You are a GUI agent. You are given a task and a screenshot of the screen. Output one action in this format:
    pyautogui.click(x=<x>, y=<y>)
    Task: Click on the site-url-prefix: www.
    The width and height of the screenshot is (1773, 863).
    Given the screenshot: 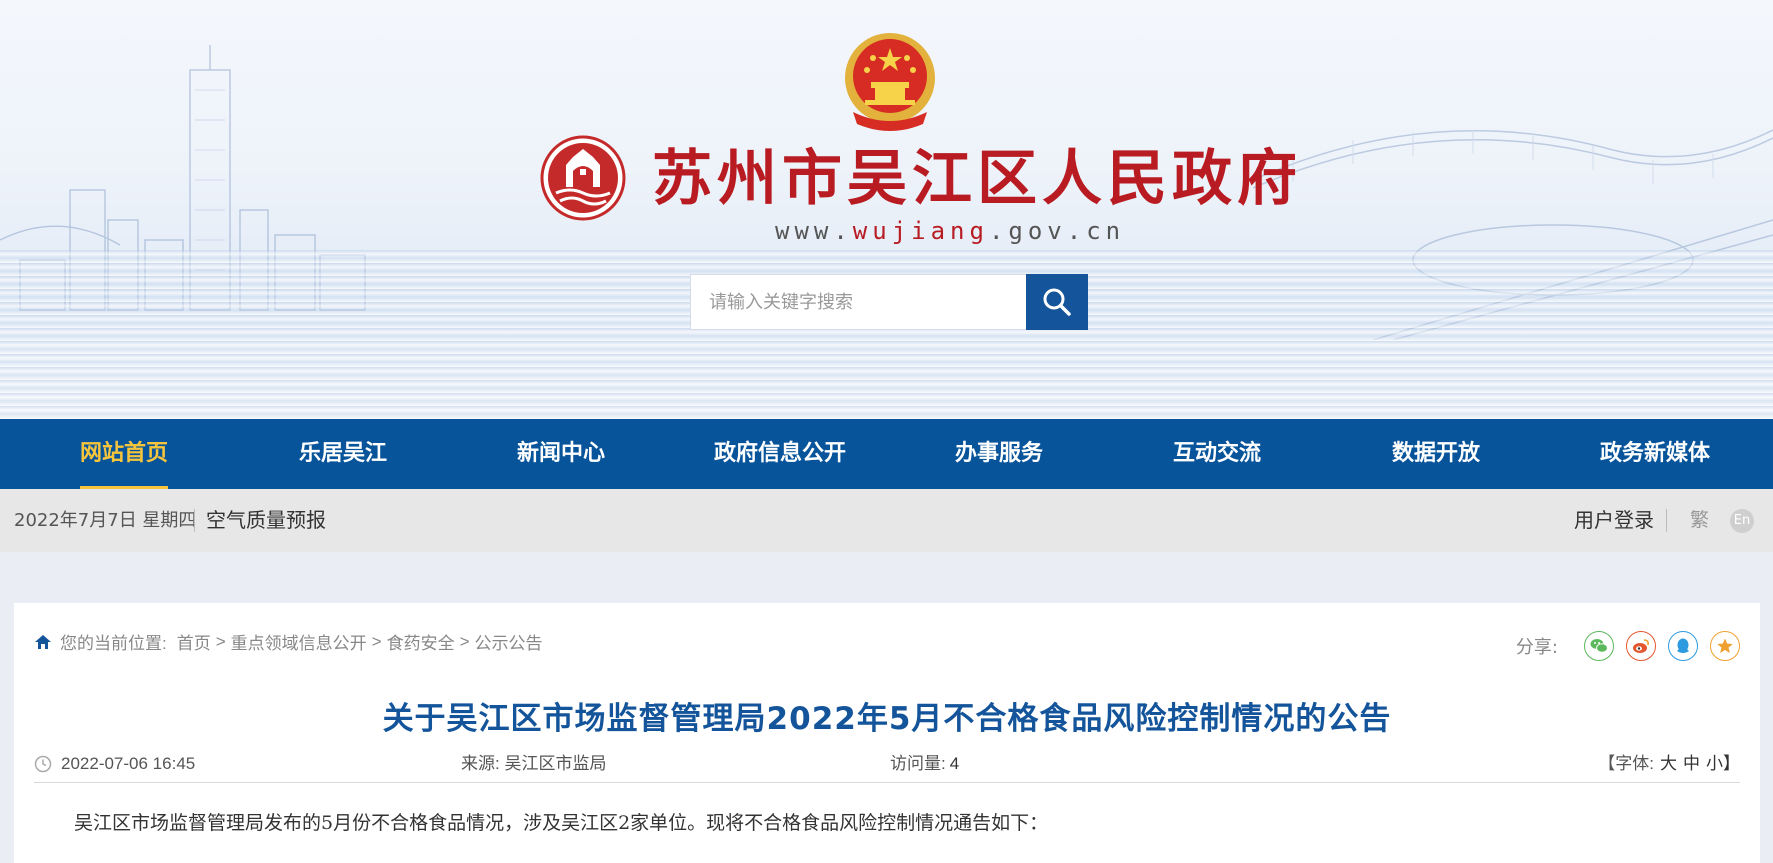 What is the action you would take?
    pyautogui.click(x=814, y=231)
    